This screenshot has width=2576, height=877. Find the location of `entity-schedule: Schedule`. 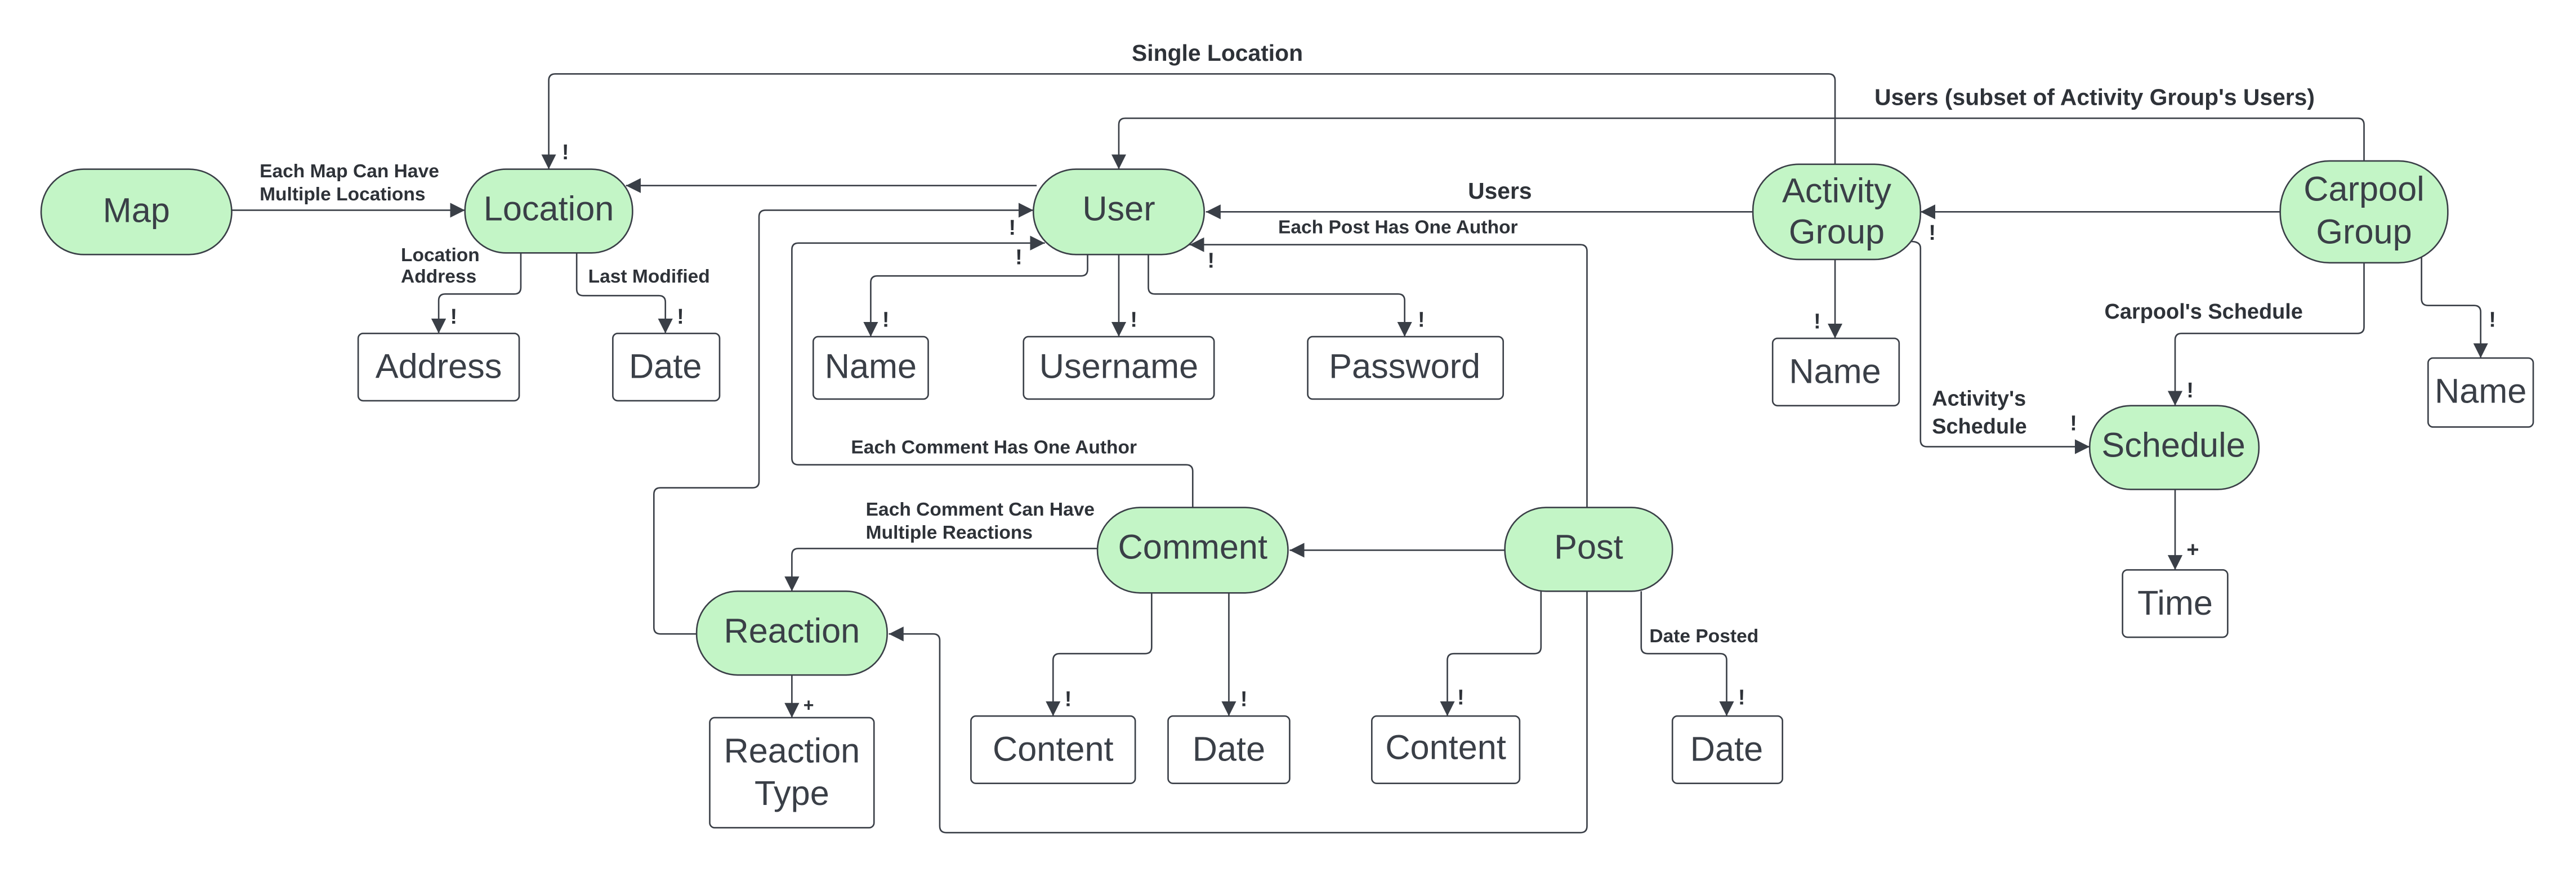

entity-schedule: Schedule is located at coordinates (2174, 447).